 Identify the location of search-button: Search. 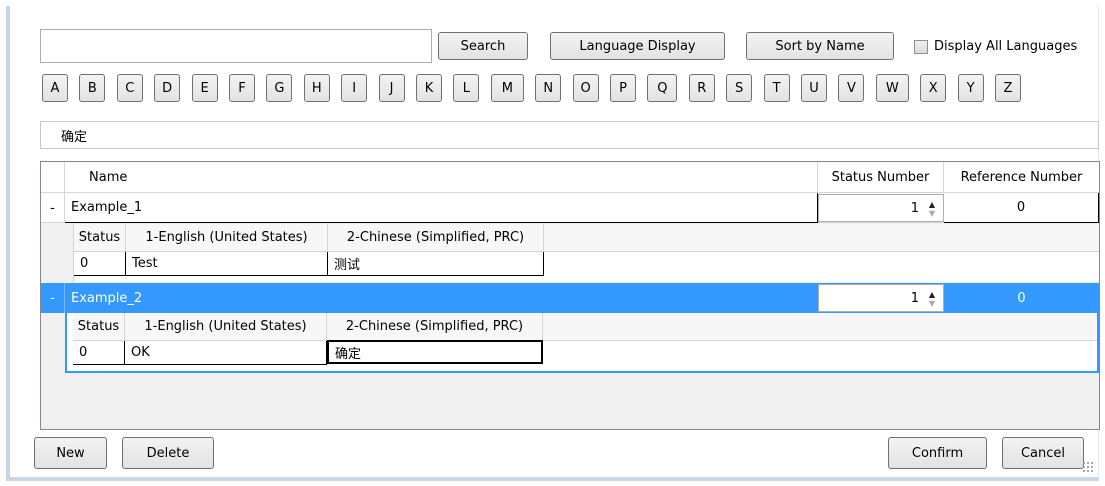
(483, 46).